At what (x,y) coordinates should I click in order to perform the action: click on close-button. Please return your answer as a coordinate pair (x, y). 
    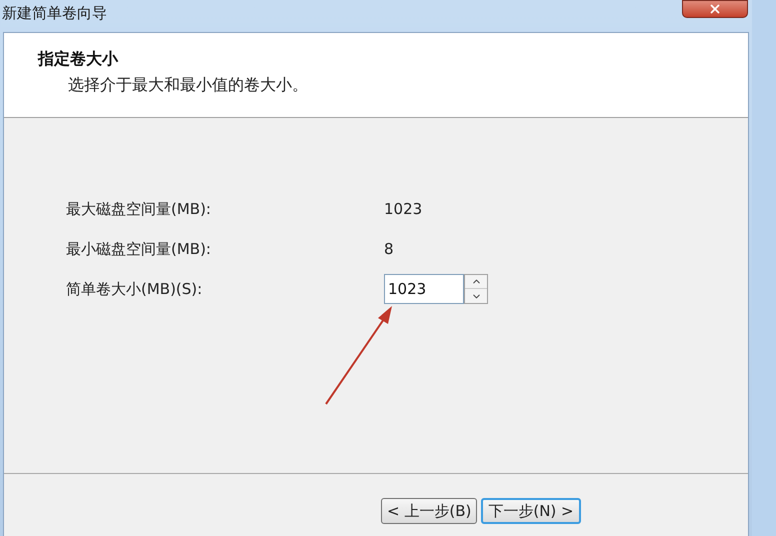
    Looking at the image, I should click on (715, 9).